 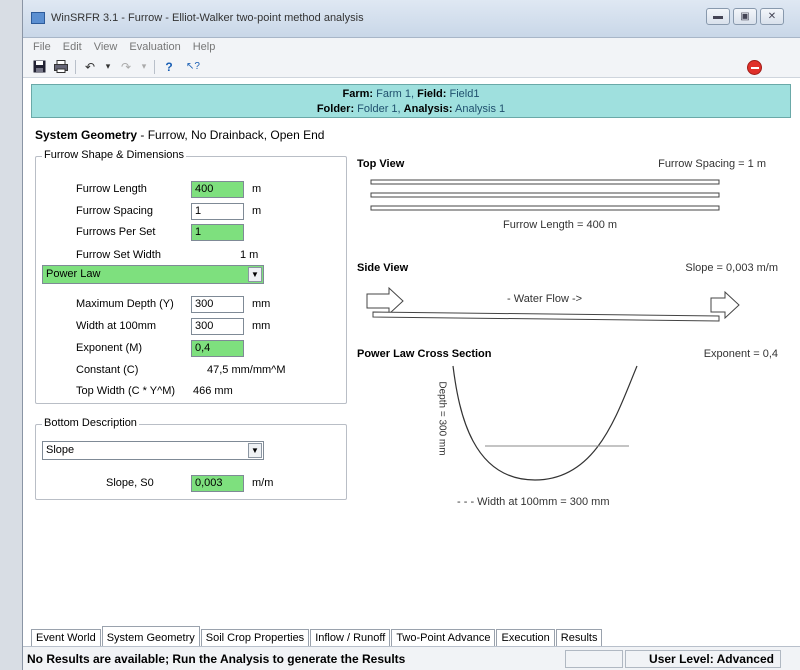 What do you see at coordinates (545, 195) in the screenshot?
I see `top-view-diagram` at bounding box center [545, 195].